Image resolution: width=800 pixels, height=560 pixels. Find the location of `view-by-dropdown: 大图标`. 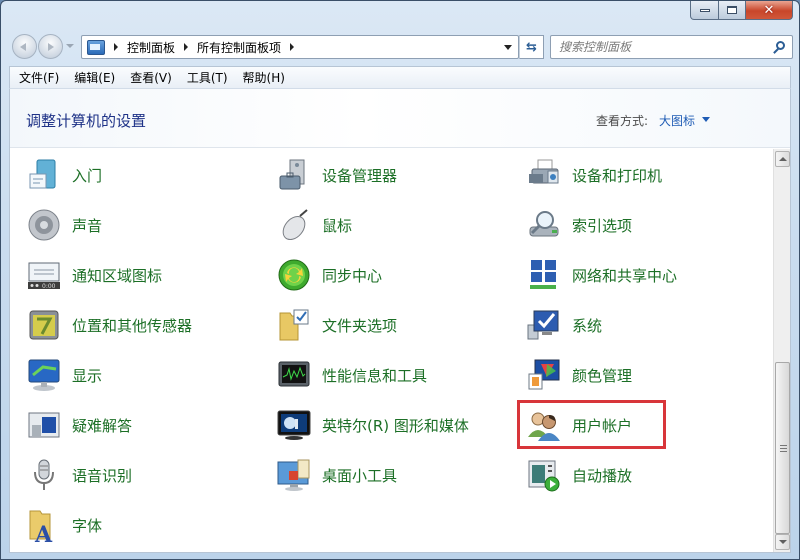

view-by-dropdown: 大图标 is located at coordinates (677, 120).